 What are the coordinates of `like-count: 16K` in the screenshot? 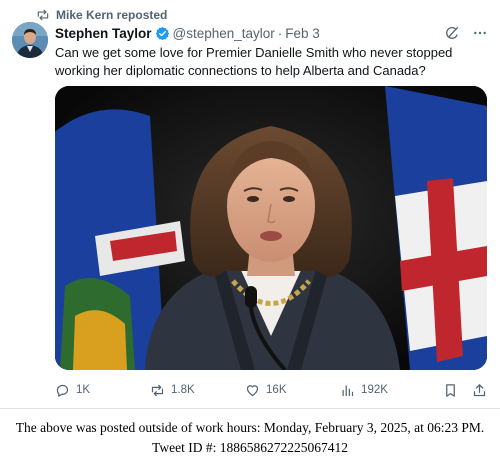 It's located at (276, 390).